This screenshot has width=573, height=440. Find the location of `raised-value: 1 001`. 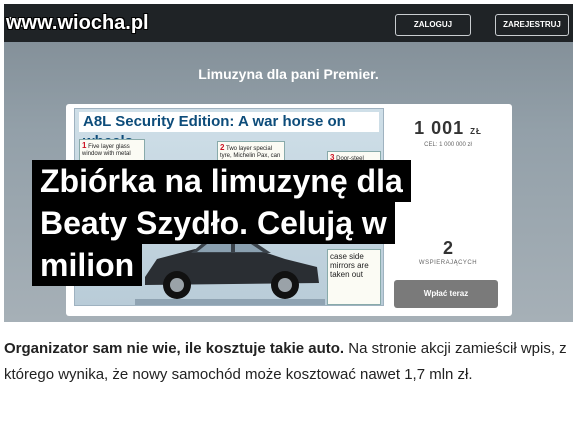

raised-value: 1 001 is located at coordinates (439, 128).